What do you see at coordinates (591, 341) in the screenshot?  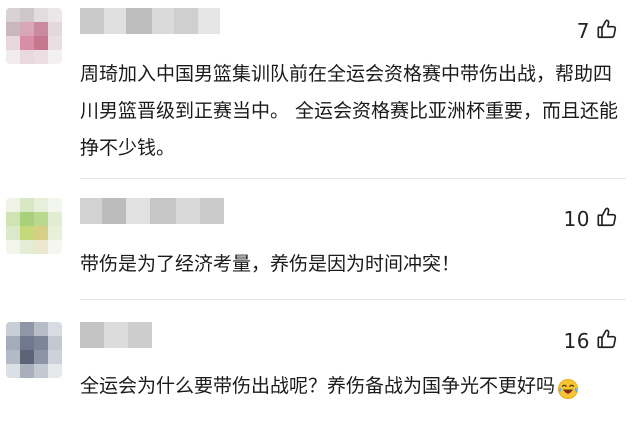 I see `like-button: 16` at bounding box center [591, 341].